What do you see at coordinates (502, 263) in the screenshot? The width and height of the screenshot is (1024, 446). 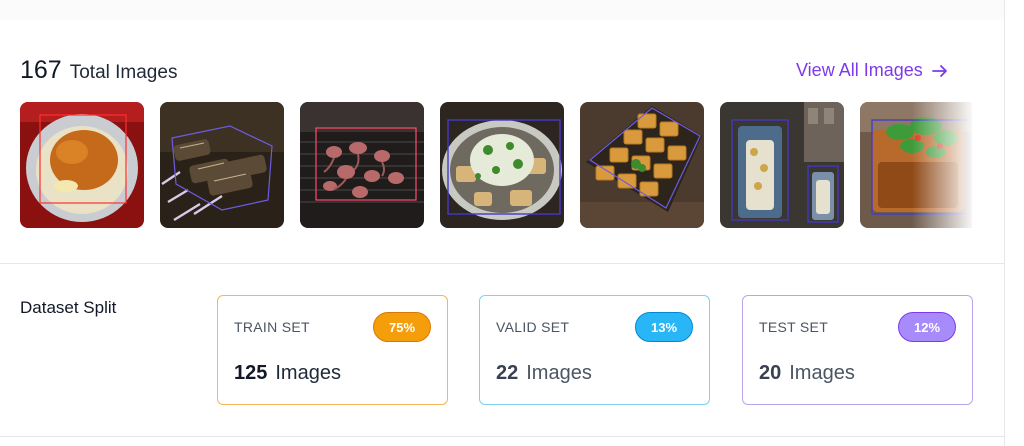 I see `section-divider` at bounding box center [502, 263].